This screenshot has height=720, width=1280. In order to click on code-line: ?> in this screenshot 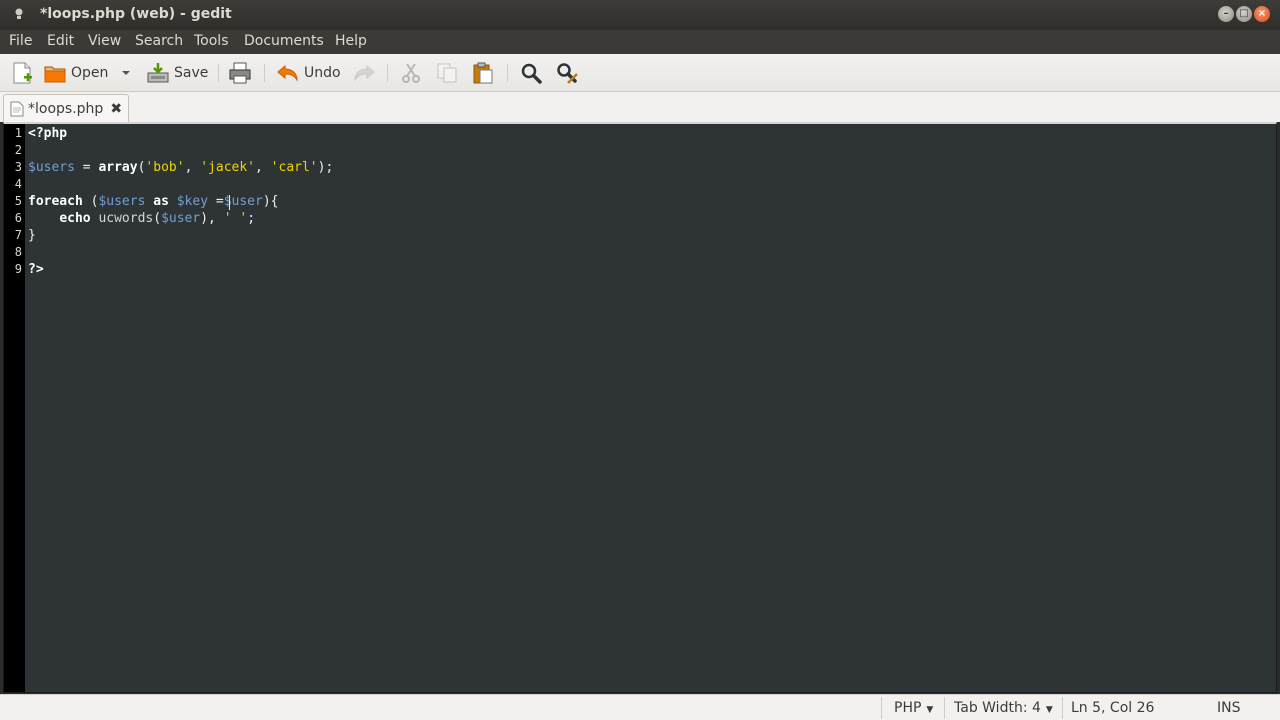, I will do `click(36, 269)`.